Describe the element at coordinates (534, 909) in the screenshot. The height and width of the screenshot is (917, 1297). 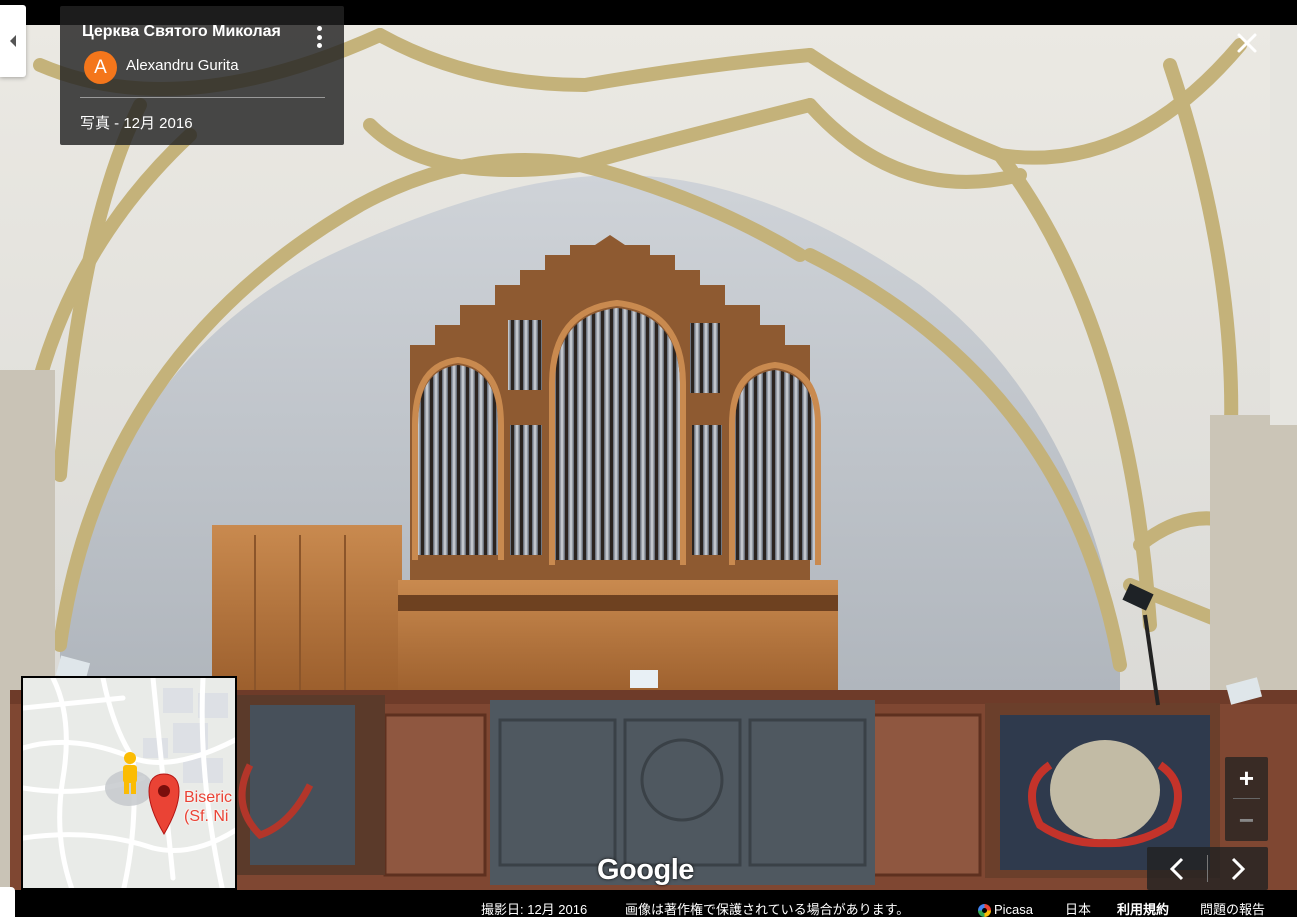
I see `capture-date: 撮影日: 12月 2016` at that location.